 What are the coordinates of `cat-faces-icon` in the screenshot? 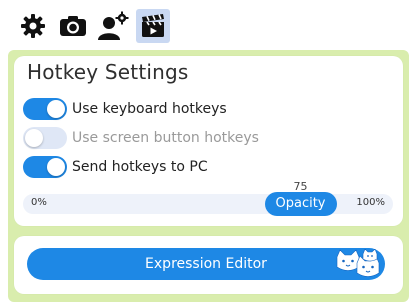 It's located at (358, 265).